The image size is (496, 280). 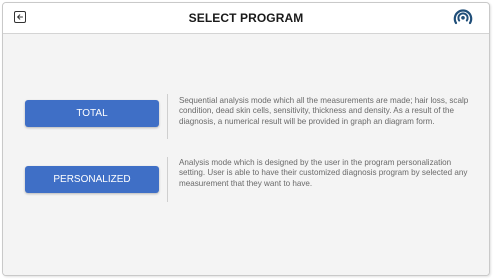 I want to click on concentric-arc-logo, so click(x=463, y=17).